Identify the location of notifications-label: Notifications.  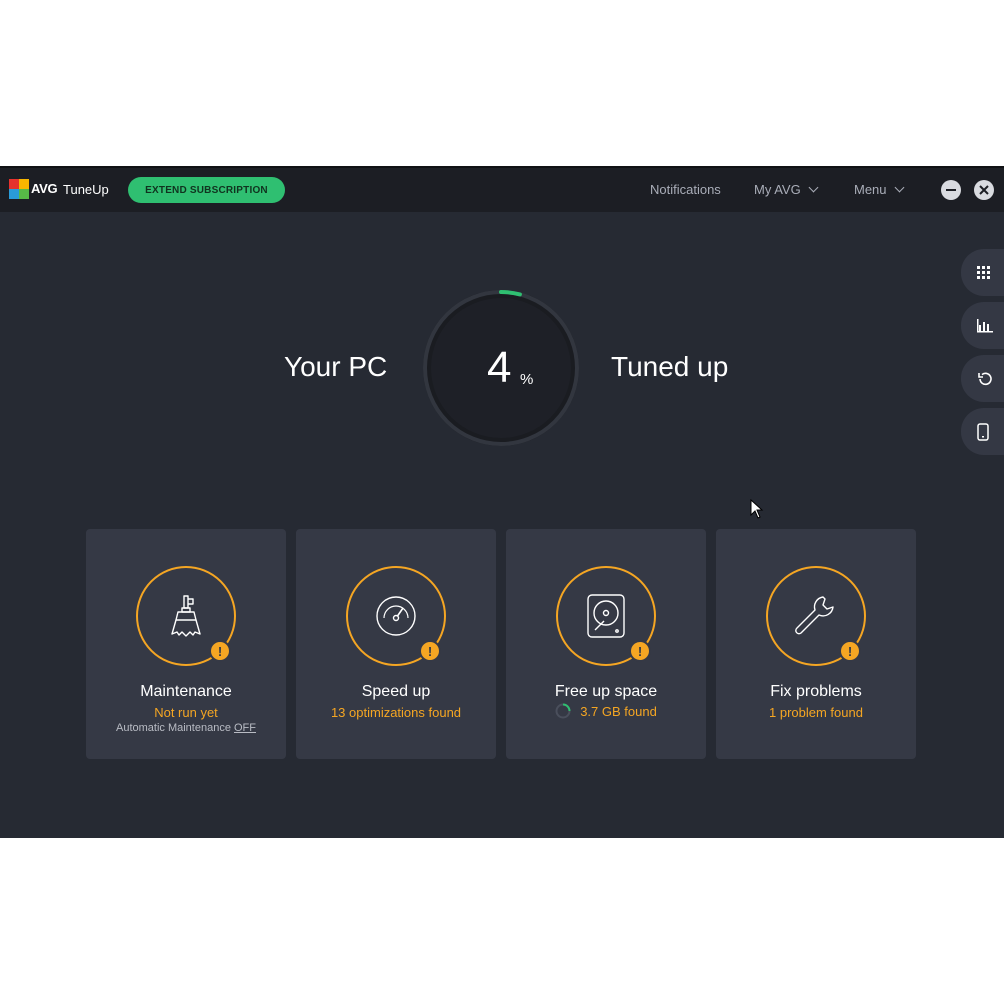
(685, 189).